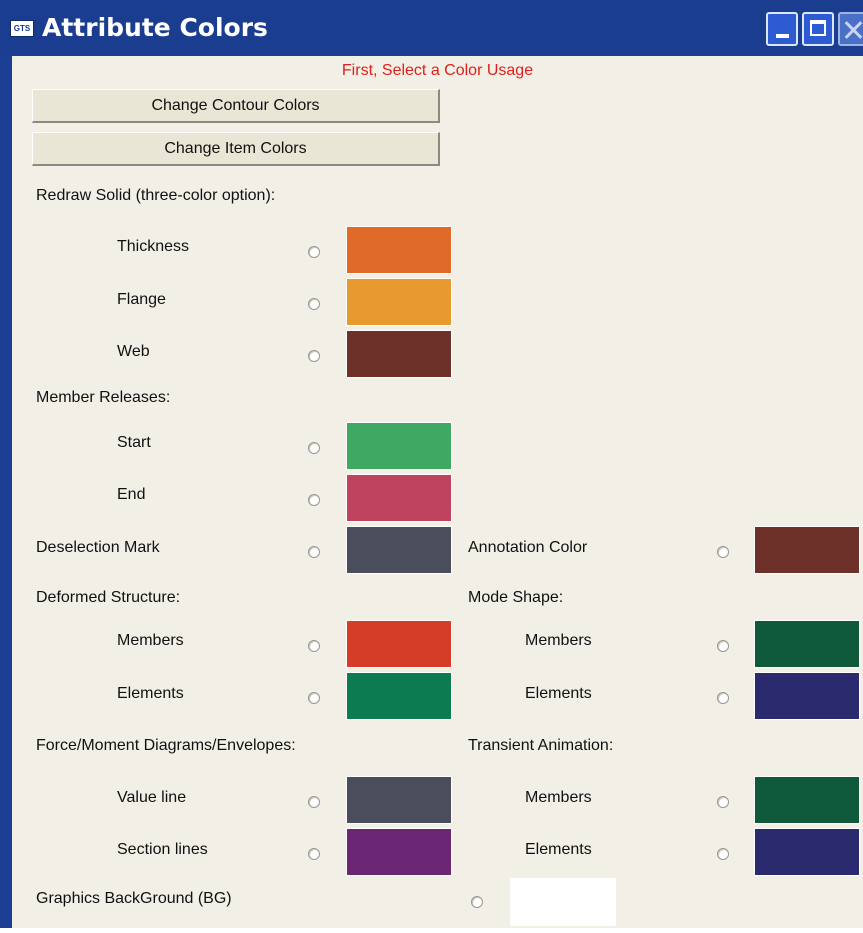 This screenshot has height=933, width=863. What do you see at coordinates (153, 246) in the screenshot?
I see `thickness-label: Thickness` at bounding box center [153, 246].